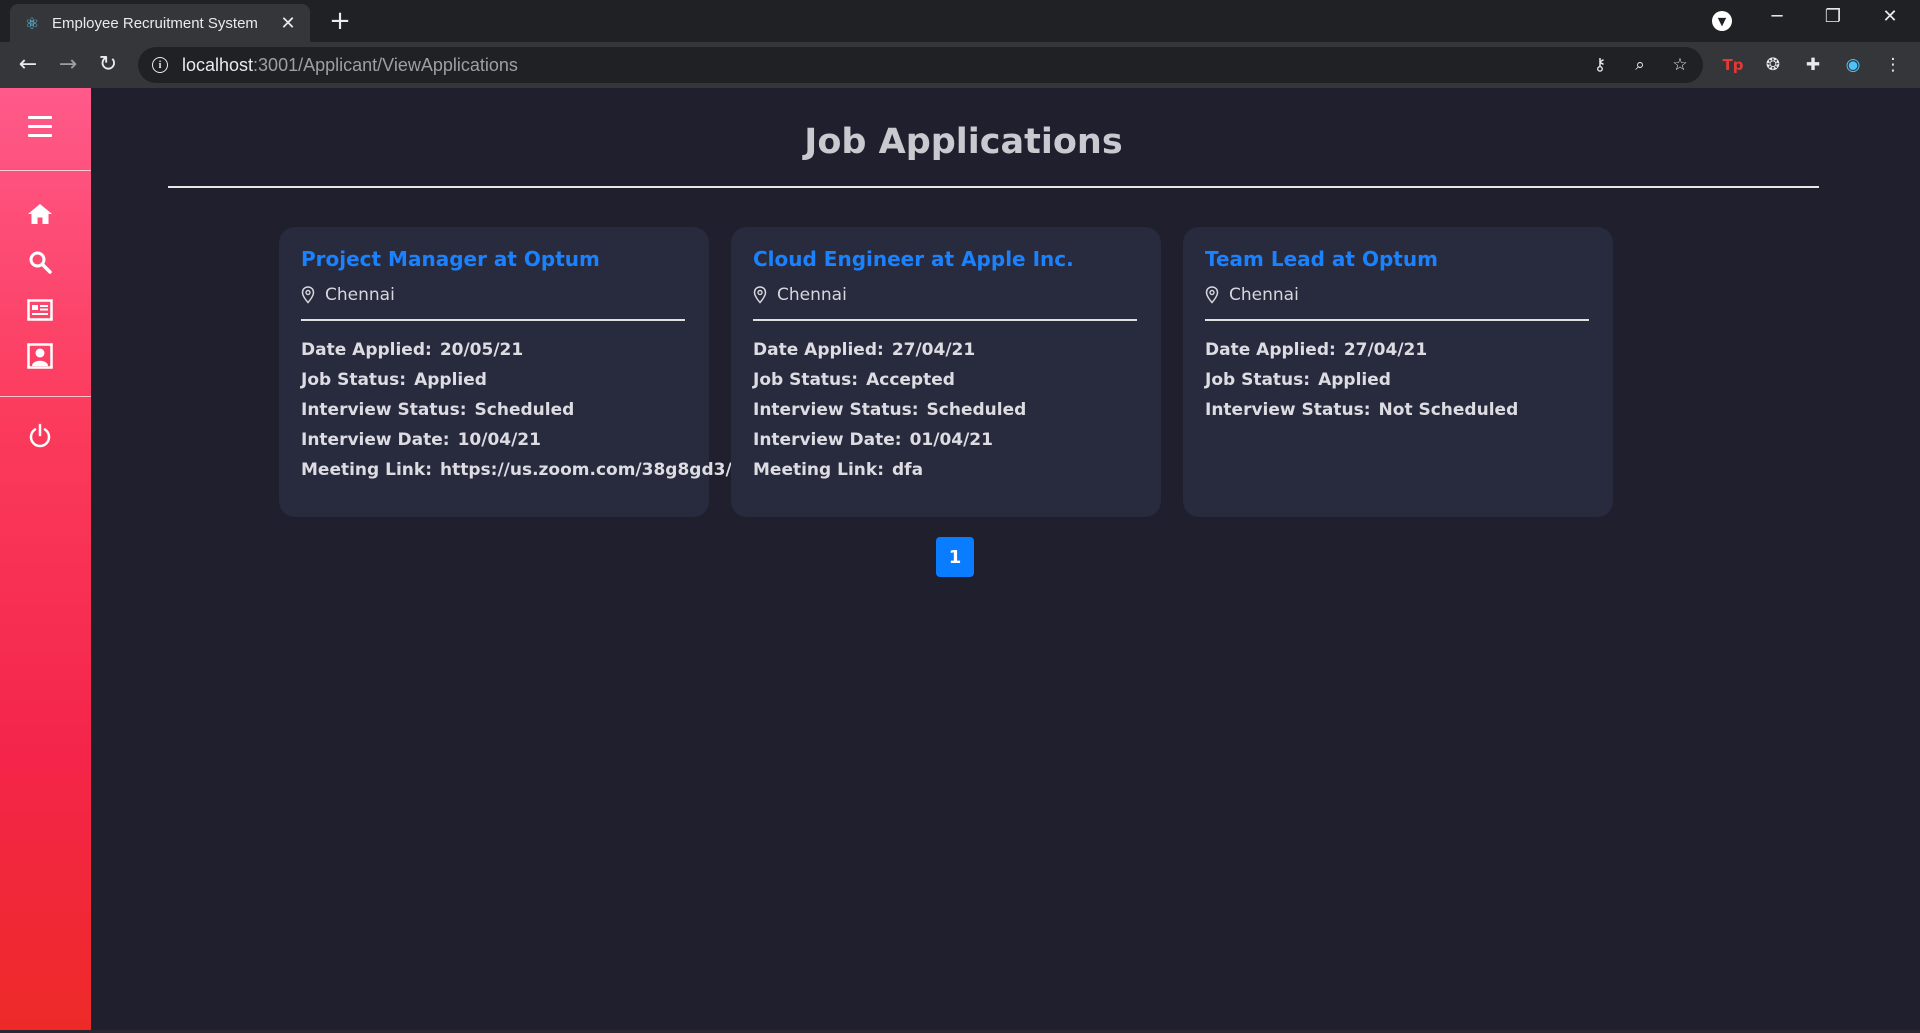  Describe the element at coordinates (412, 350) in the screenshot. I see `date-applied-field: Date Applied: 20/05/21` at that location.